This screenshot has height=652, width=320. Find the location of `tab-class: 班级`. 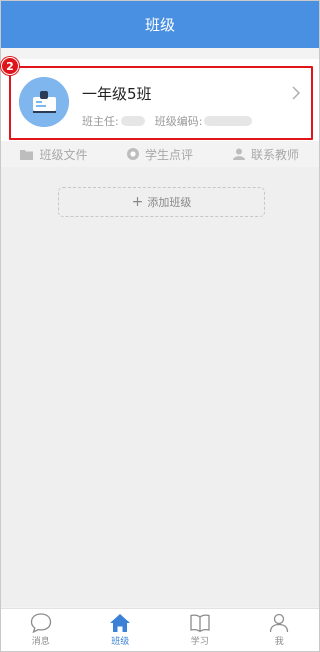

tab-class: 班级 is located at coordinates (121, 630).